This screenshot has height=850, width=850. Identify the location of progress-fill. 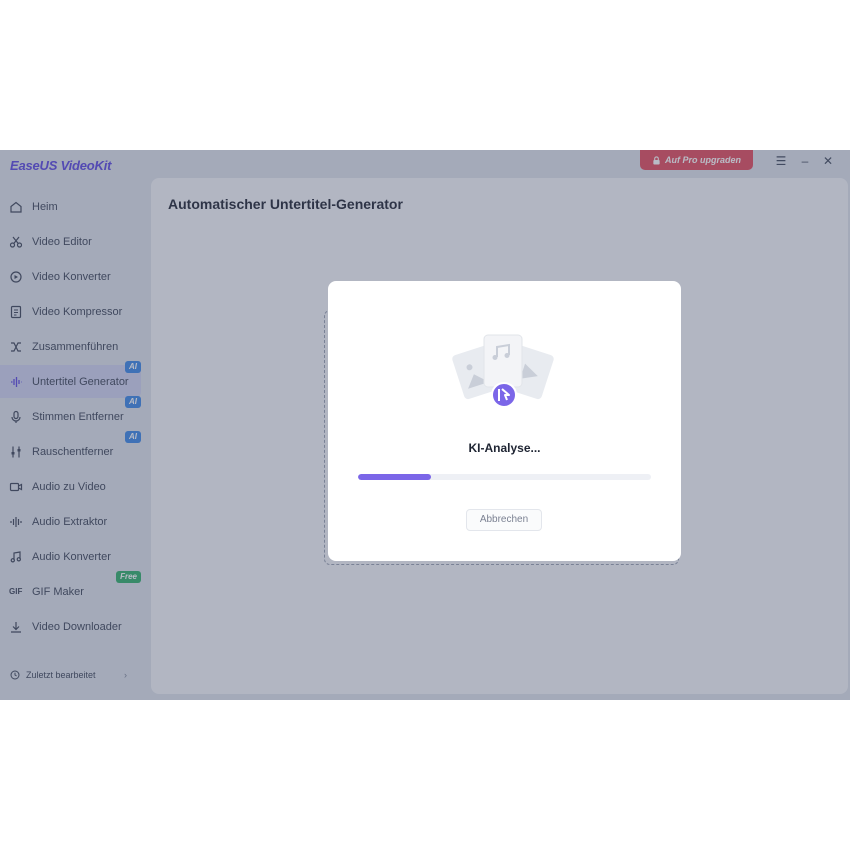
(395, 477).